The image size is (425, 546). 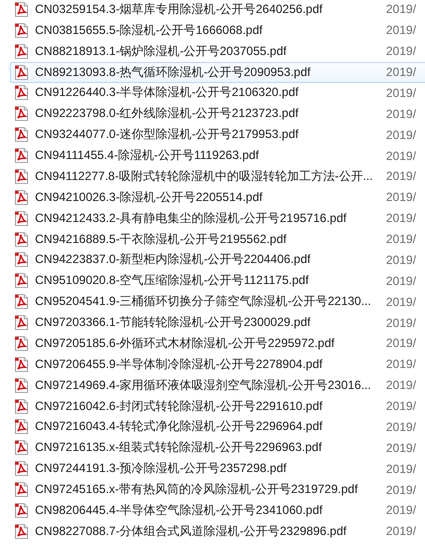 I want to click on file-name: CN94210026.3-除湿机-公开号2205514.pdf, so click(x=209, y=197).